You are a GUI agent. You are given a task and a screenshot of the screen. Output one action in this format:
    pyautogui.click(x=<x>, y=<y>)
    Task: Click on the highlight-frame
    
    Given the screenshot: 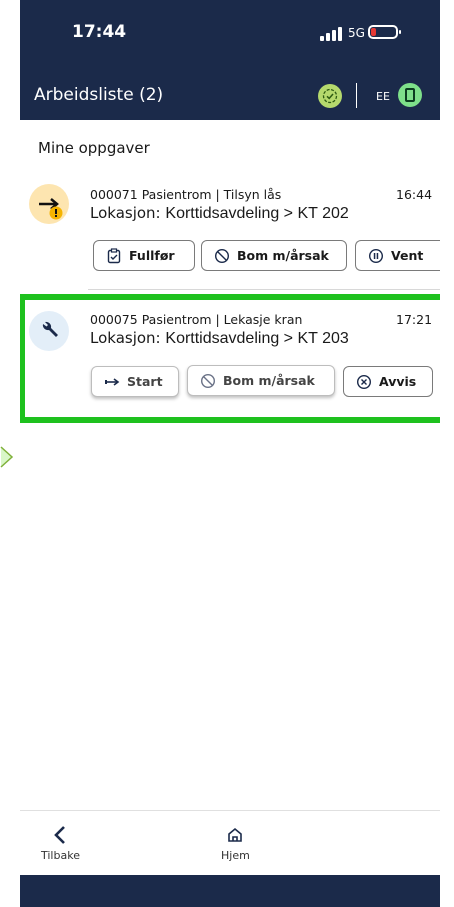 What is the action you would take?
    pyautogui.click(x=230, y=358)
    